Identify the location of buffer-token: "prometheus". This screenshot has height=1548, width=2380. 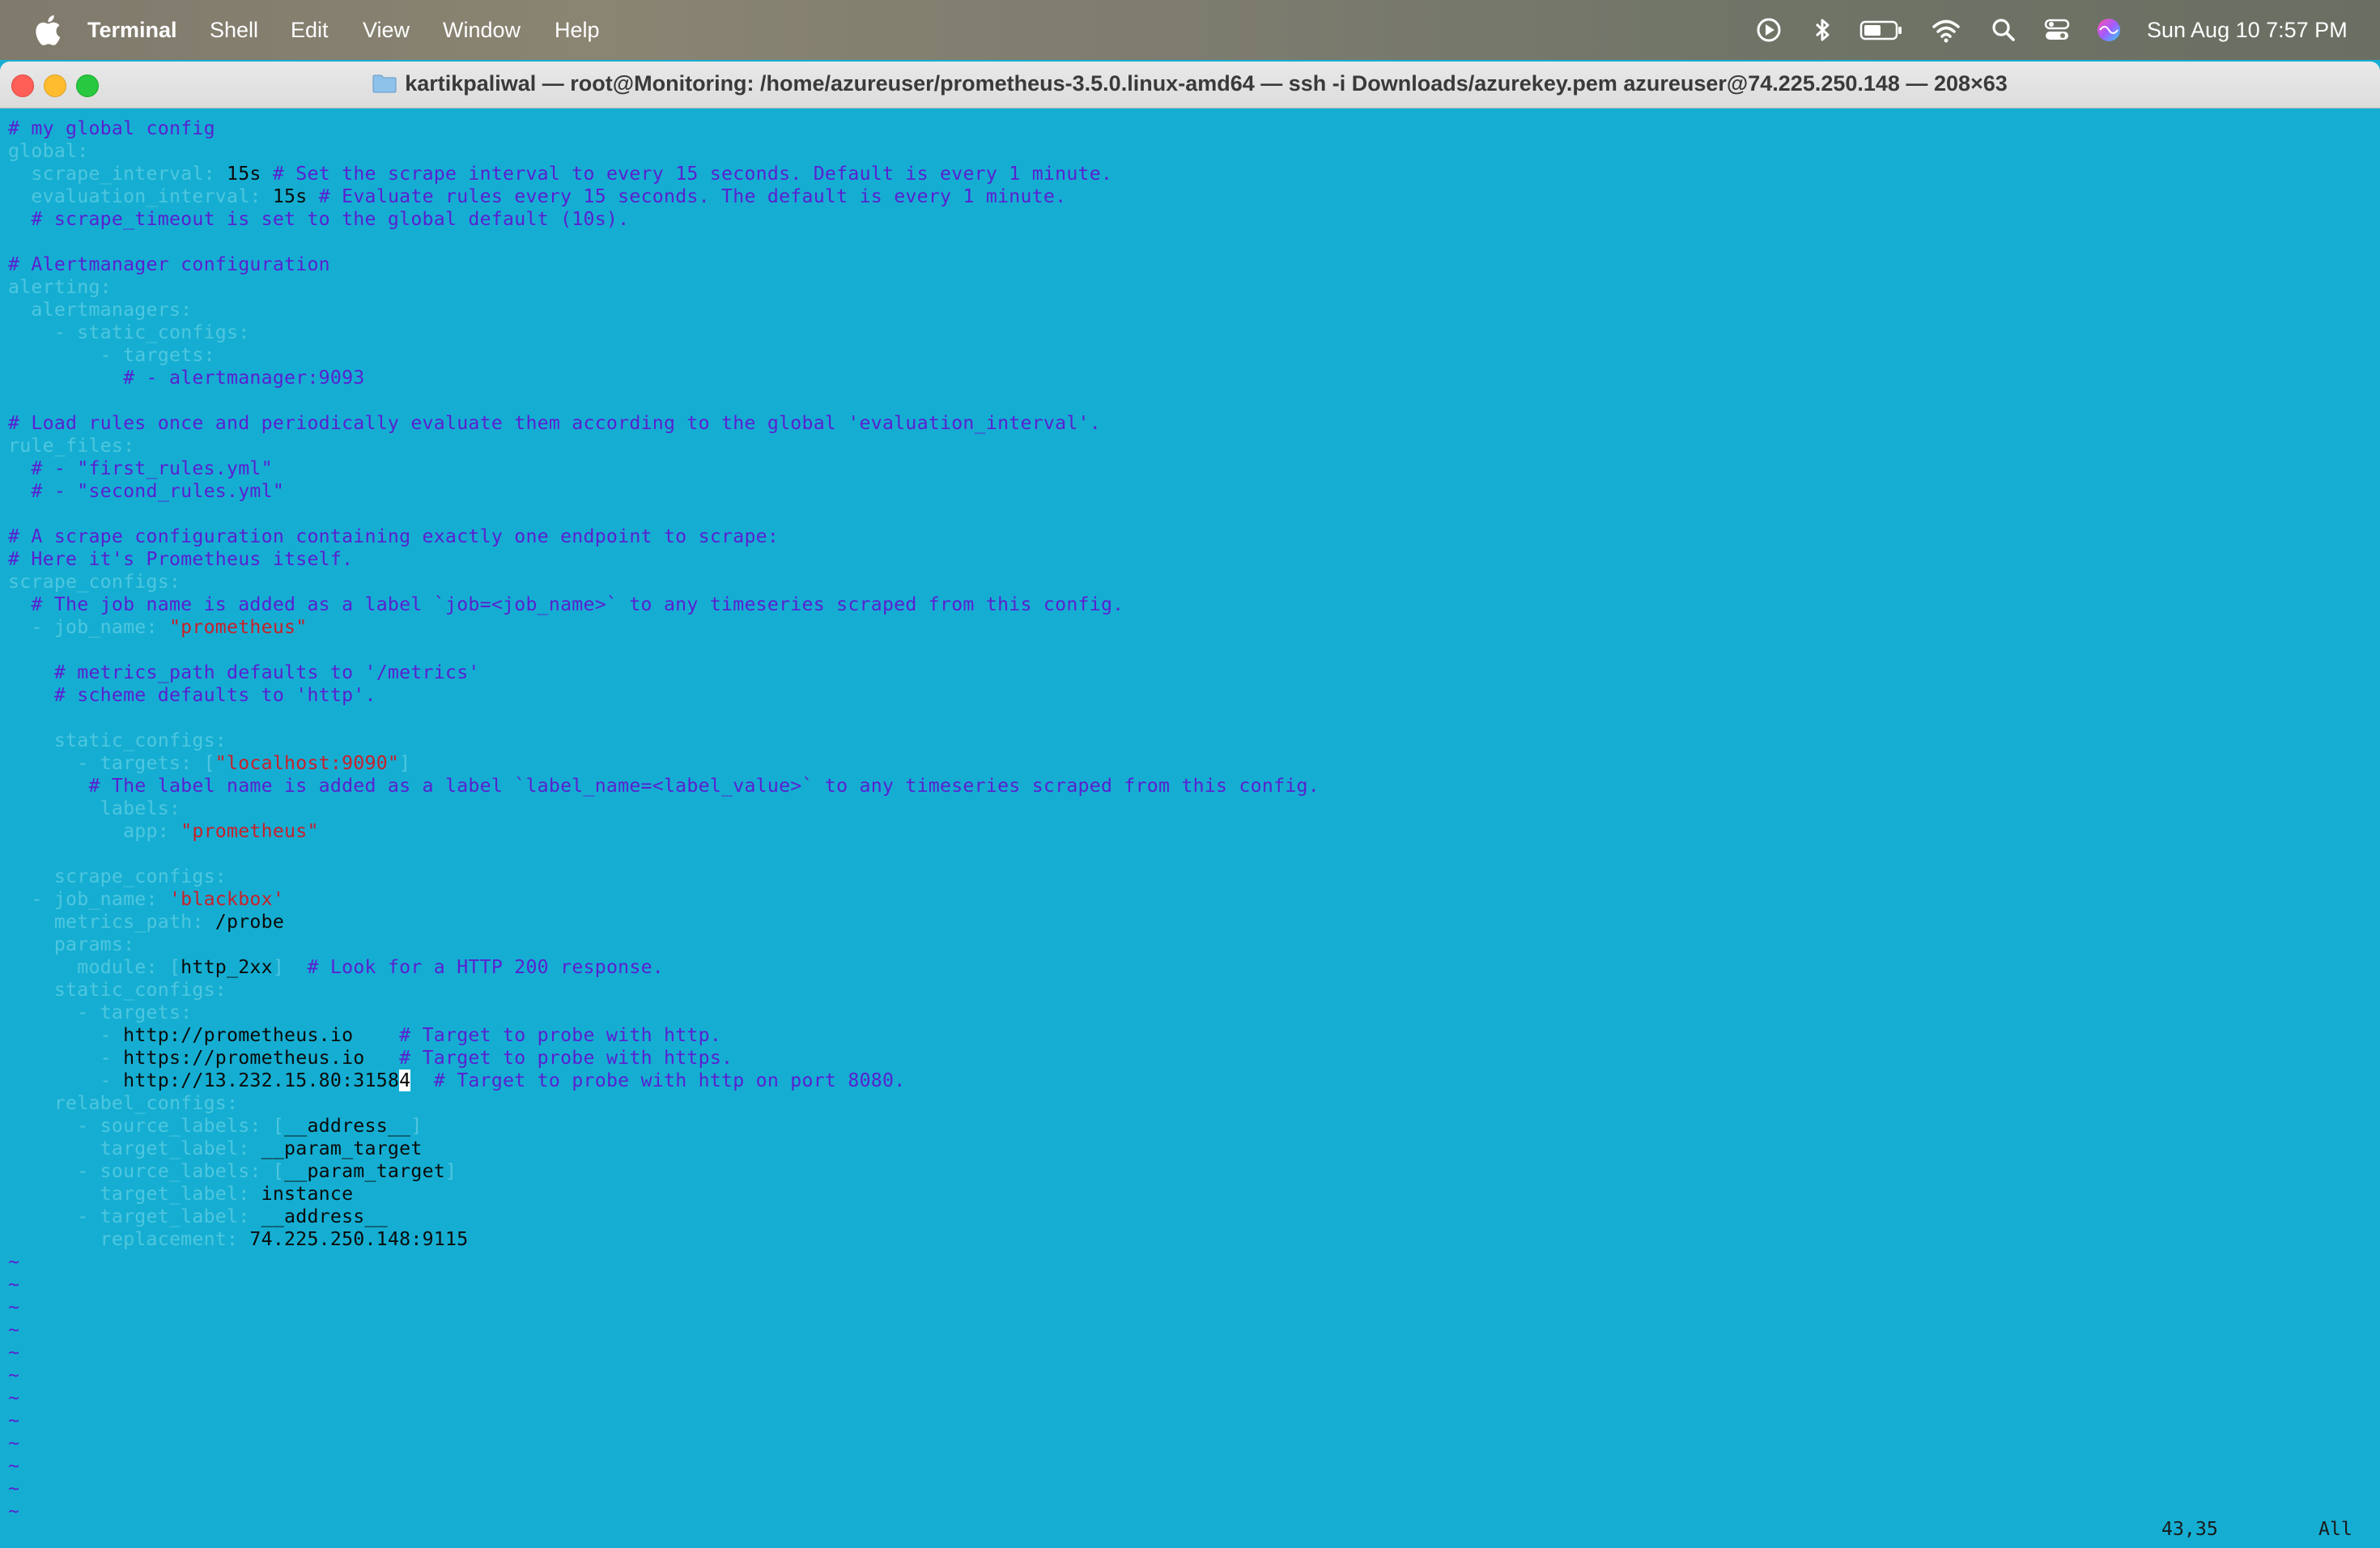
(238, 627).